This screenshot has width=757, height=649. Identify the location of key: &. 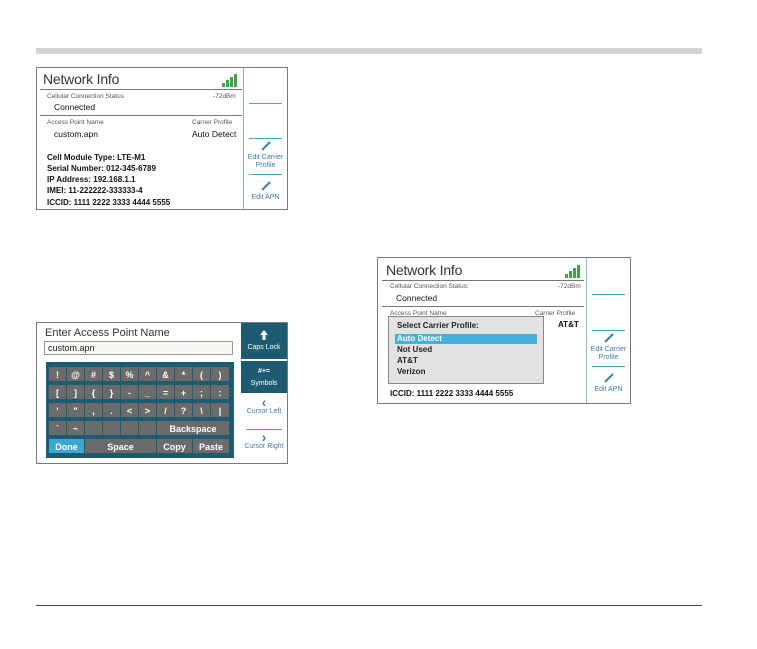
(165, 374).